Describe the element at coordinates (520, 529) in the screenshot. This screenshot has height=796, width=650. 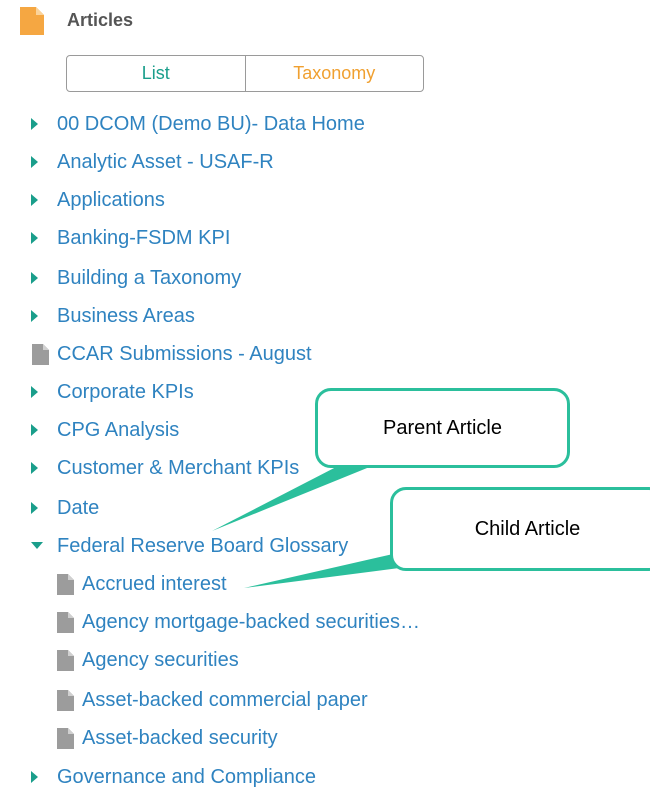
I see `child-article-callout: Child Article` at that location.